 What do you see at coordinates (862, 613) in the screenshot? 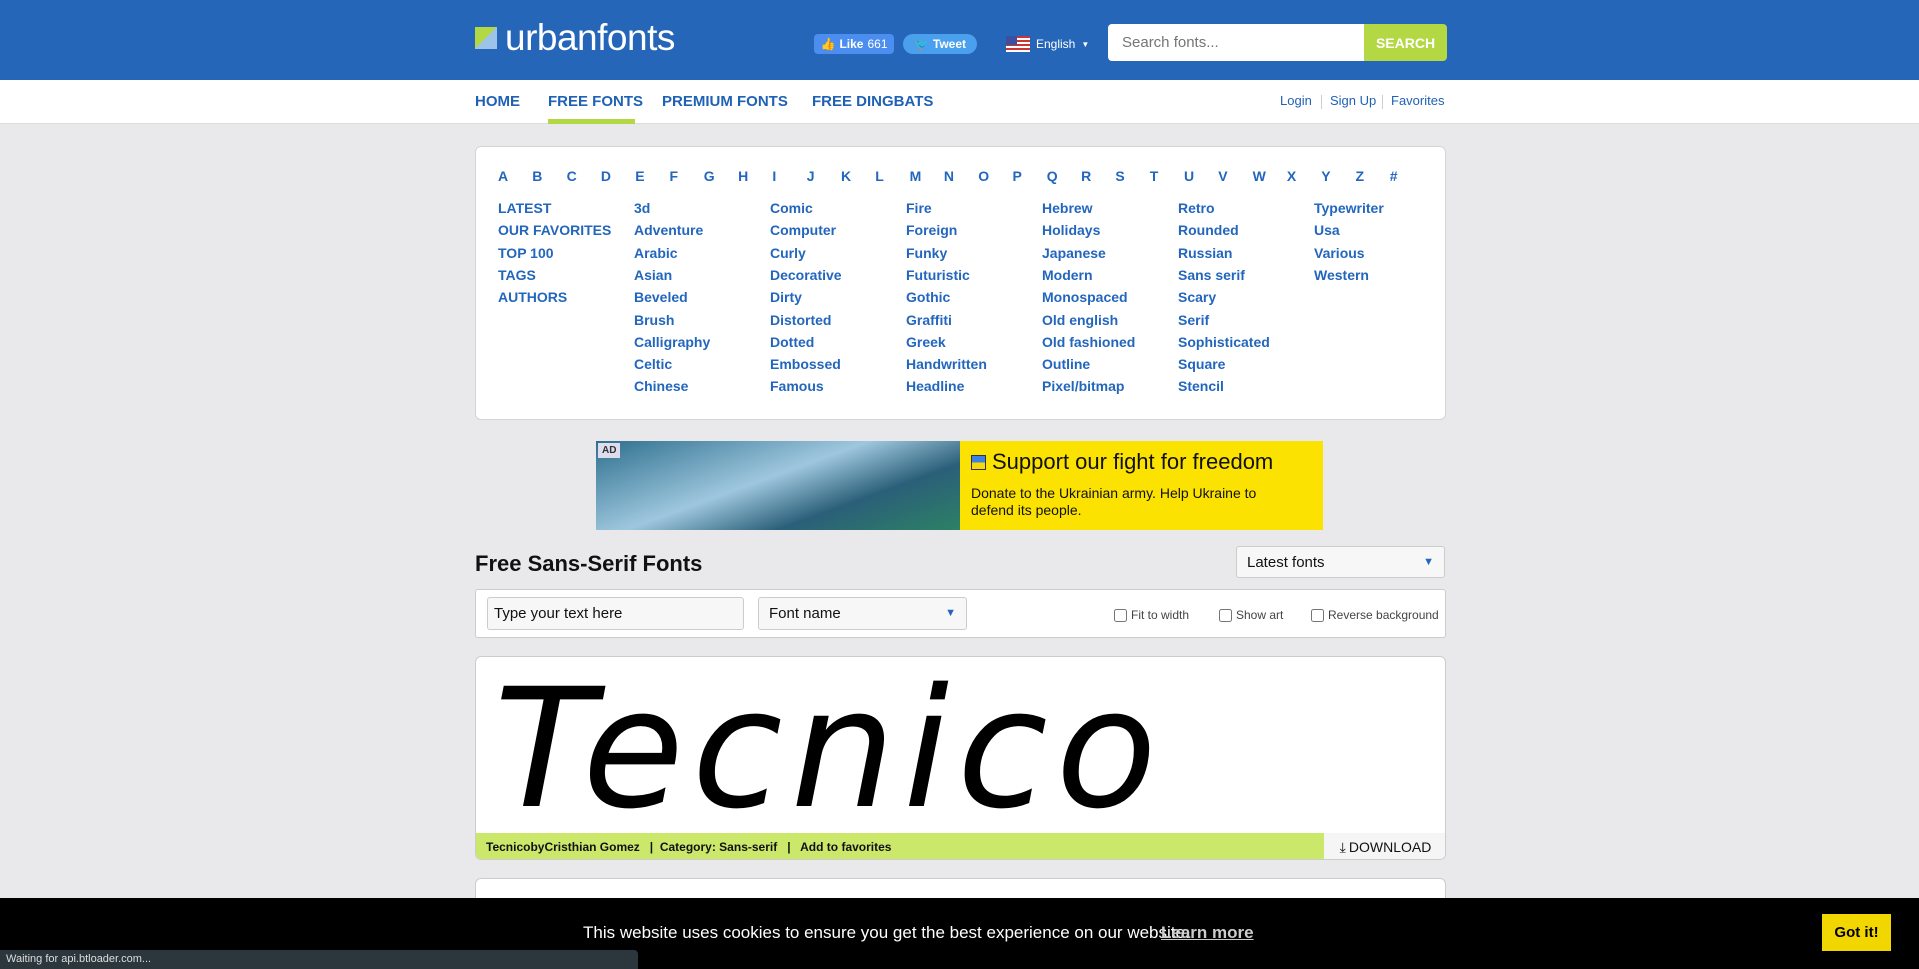
I see `font-name-select: Font name ▼` at bounding box center [862, 613].